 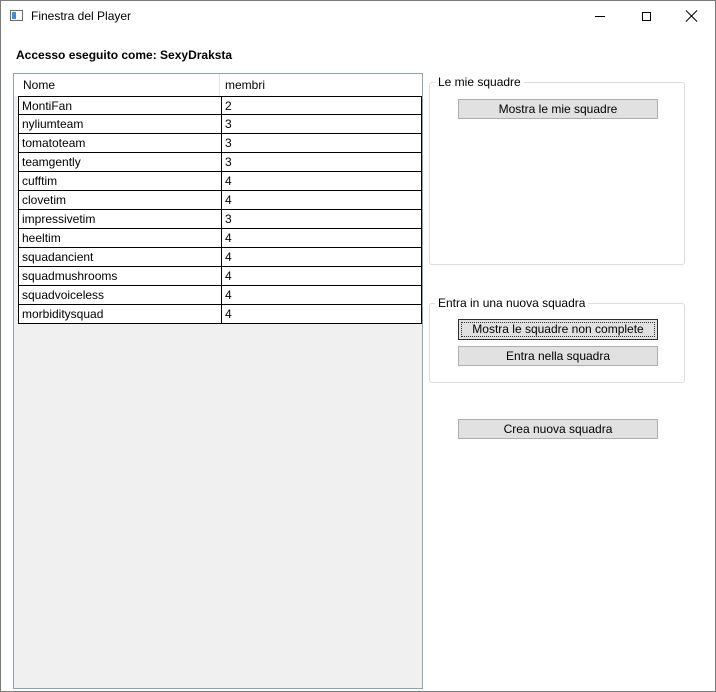 I want to click on cell-team-name: MontiFan, so click(x=119, y=105).